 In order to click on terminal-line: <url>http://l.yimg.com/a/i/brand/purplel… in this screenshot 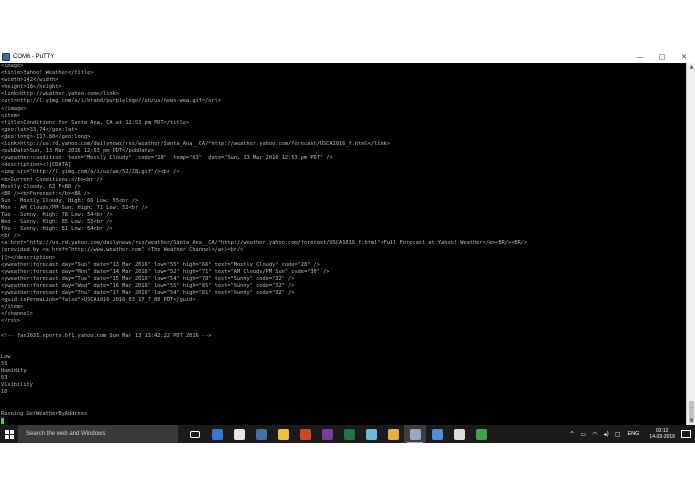, I will do `click(111, 101)`.